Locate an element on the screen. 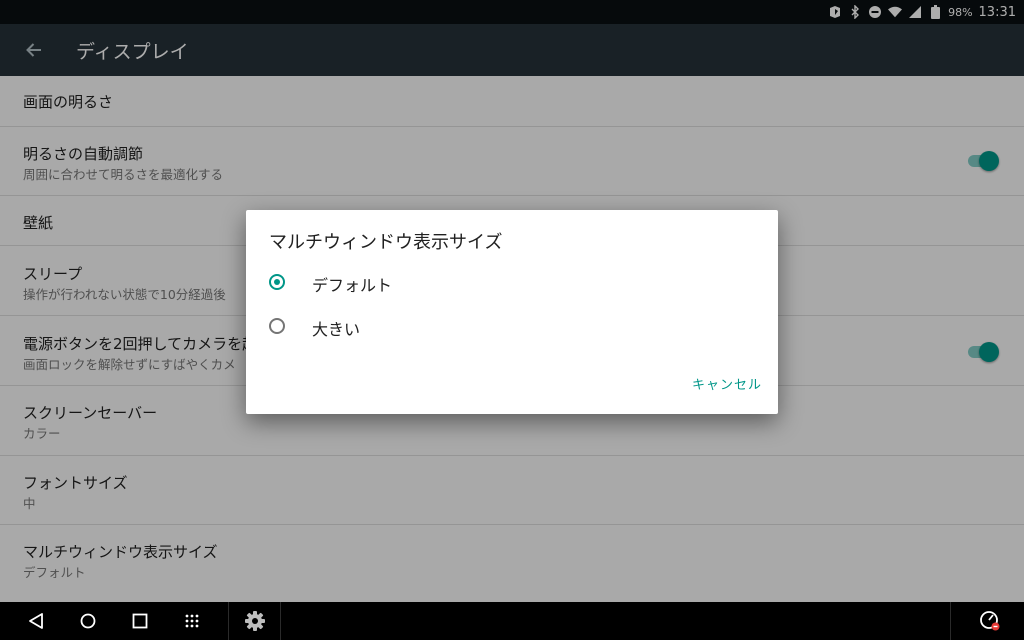  app-drawer-button is located at coordinates (192, 621).